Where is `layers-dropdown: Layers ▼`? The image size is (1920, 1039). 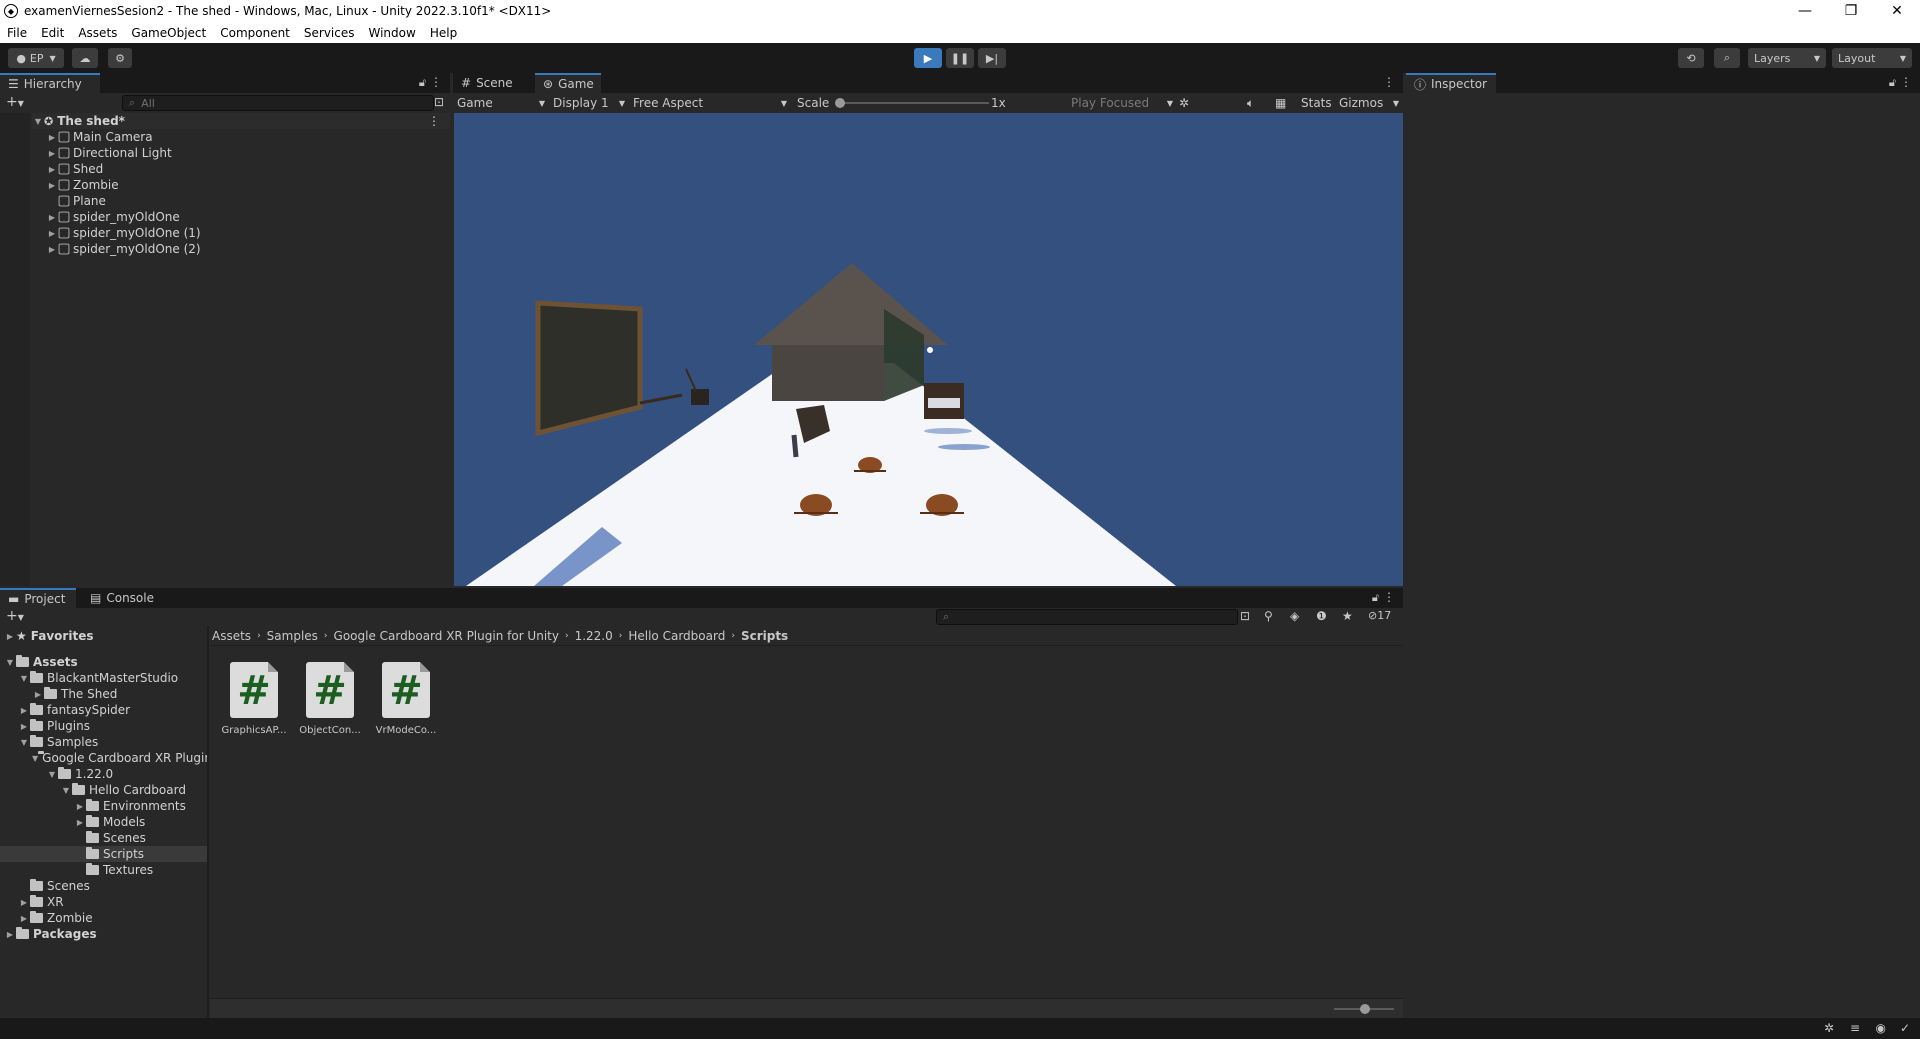 layers-dropdown: Layers ▼ is located at coordinates (1787, 58).